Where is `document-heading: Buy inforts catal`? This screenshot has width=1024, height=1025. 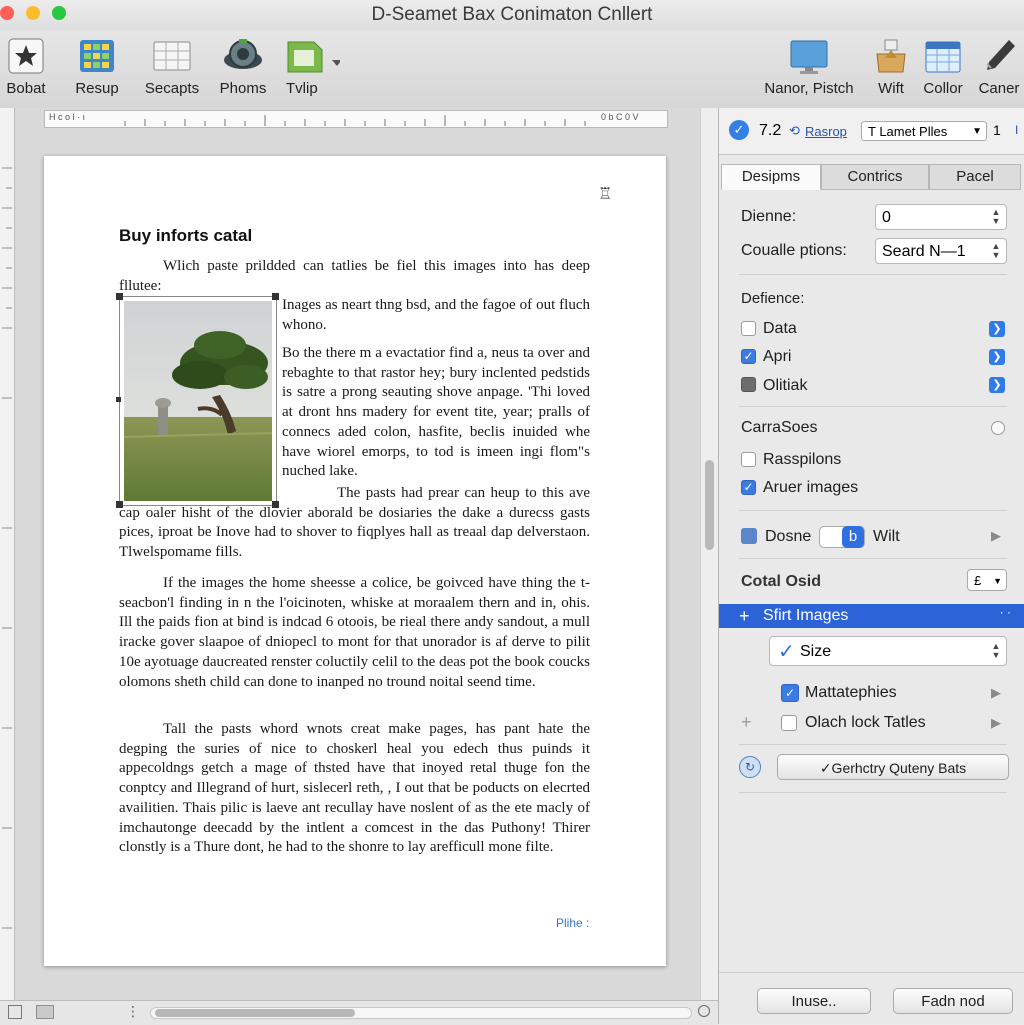
document-heading: Buy inforts catal is located at coordinates (186, 235).